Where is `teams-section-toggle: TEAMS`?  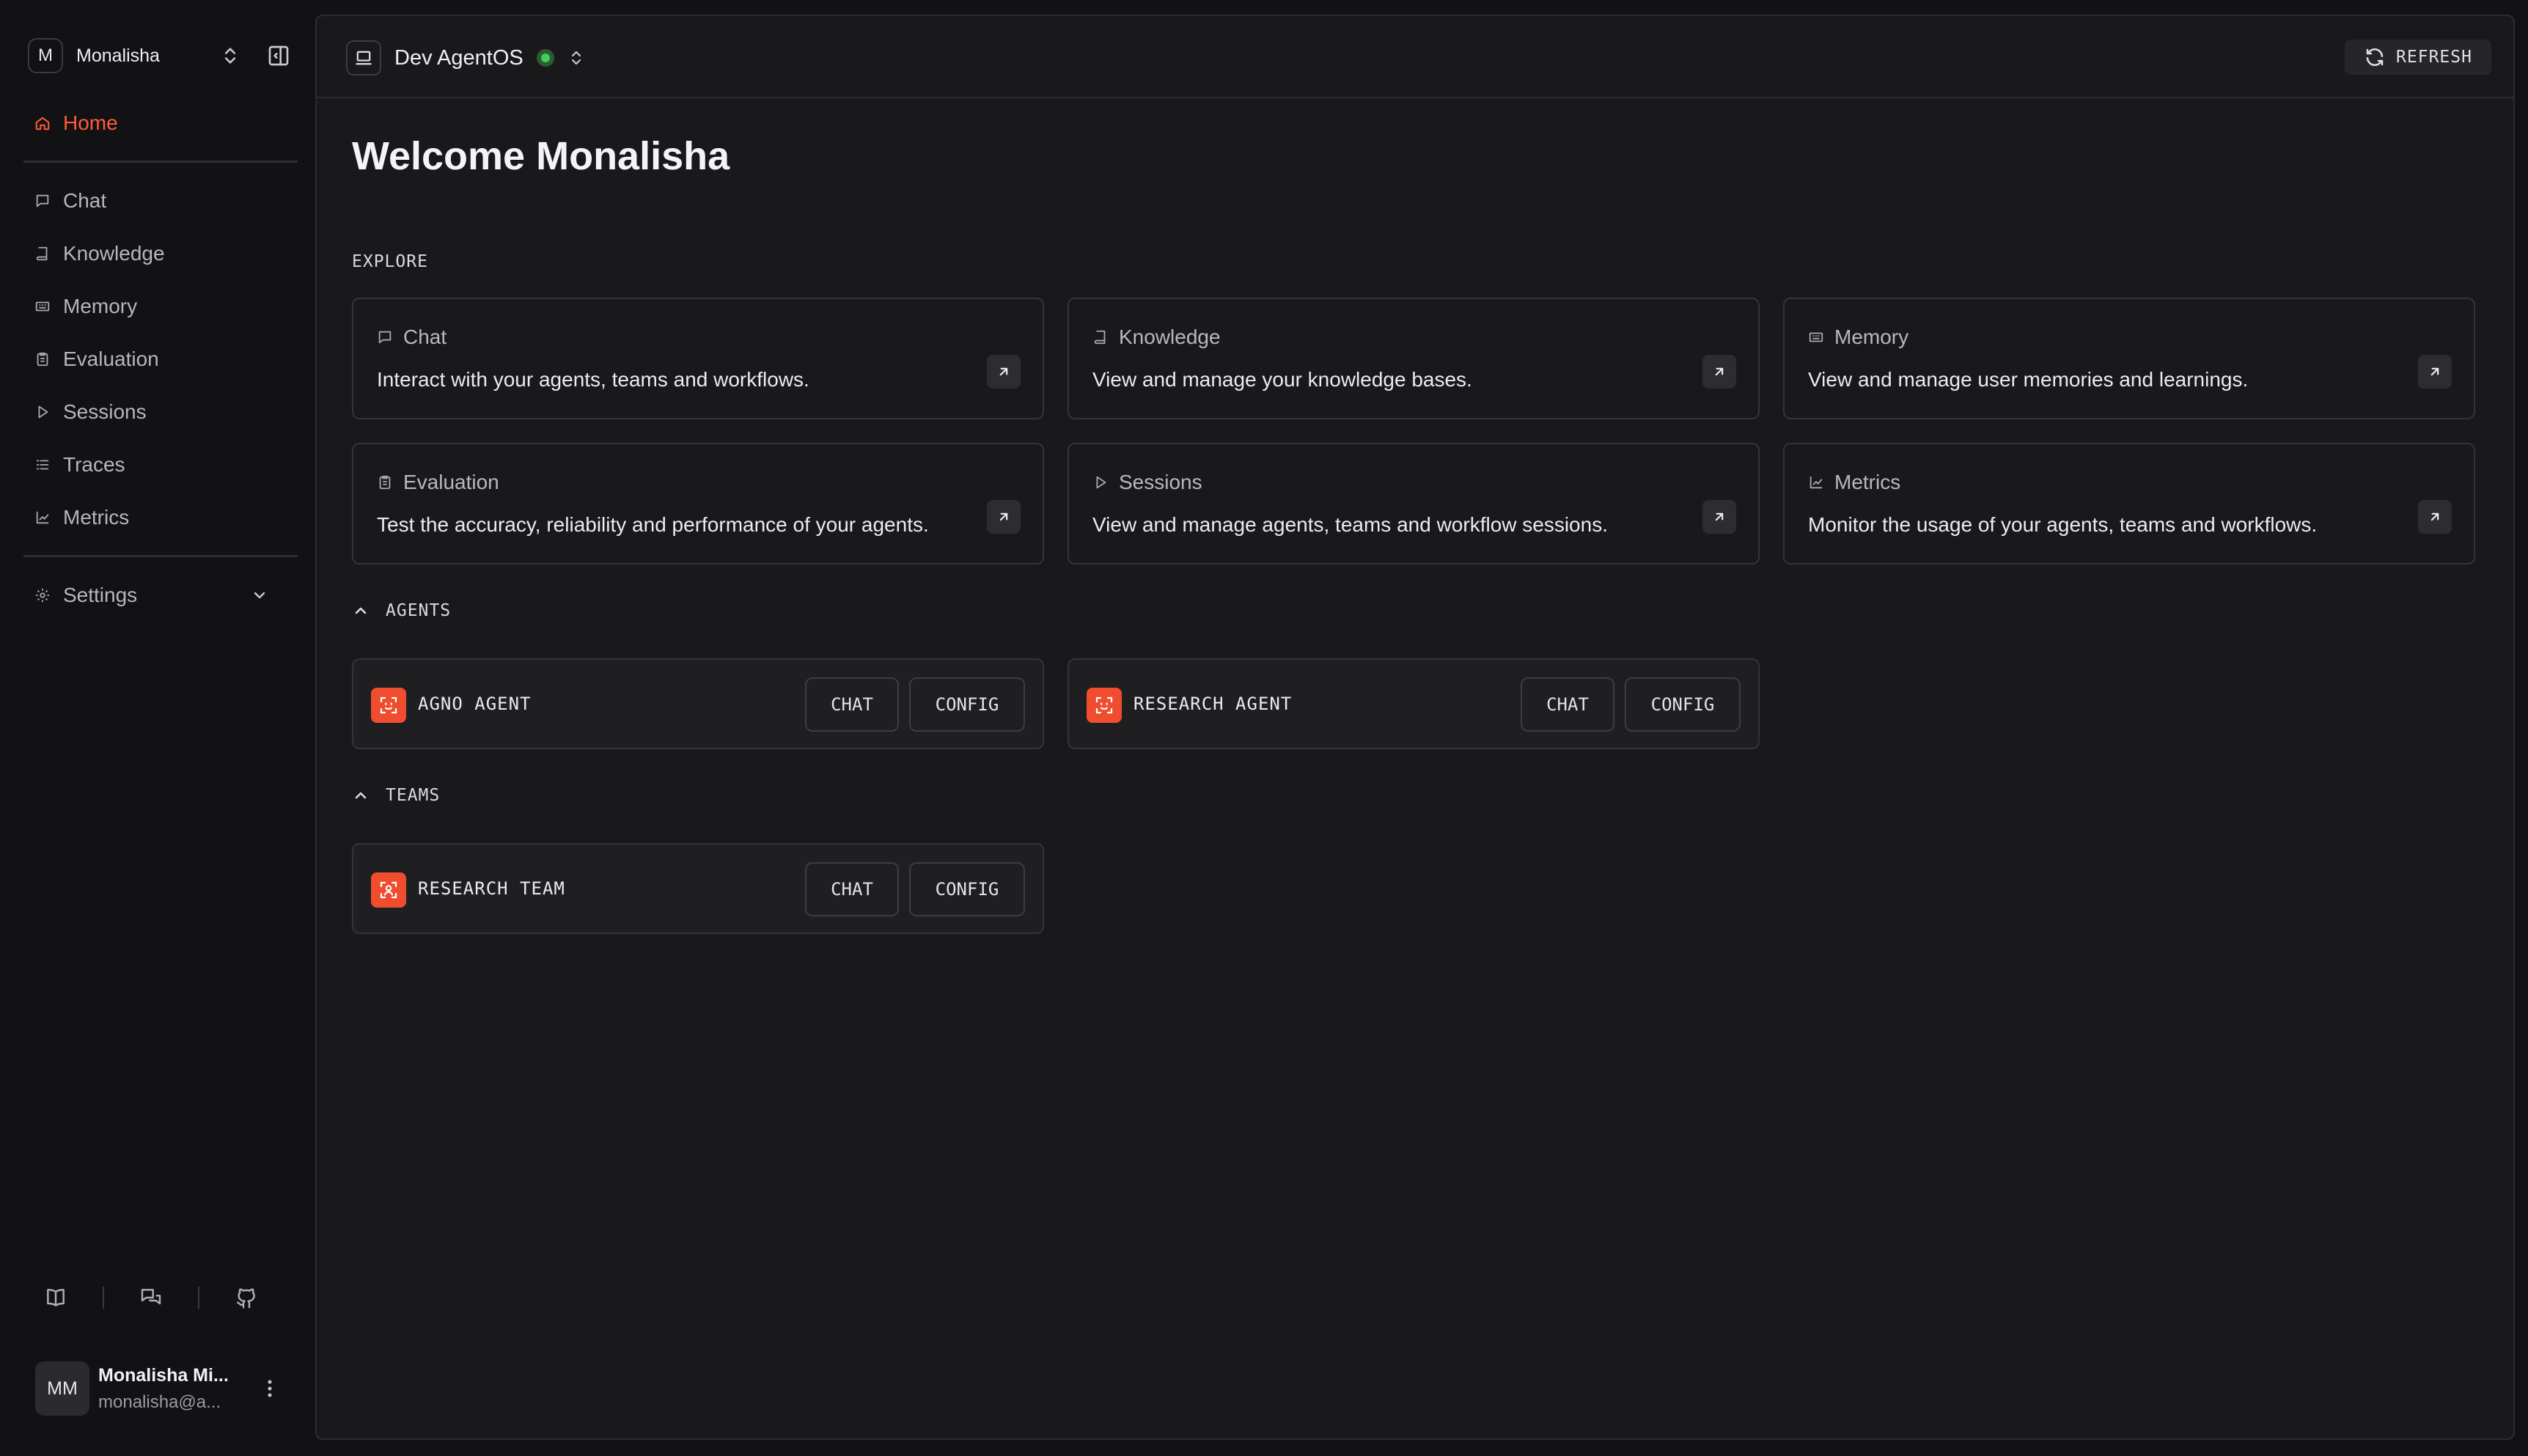 teams-section-toggle: TEAMS is located at coordinates (396, 795).